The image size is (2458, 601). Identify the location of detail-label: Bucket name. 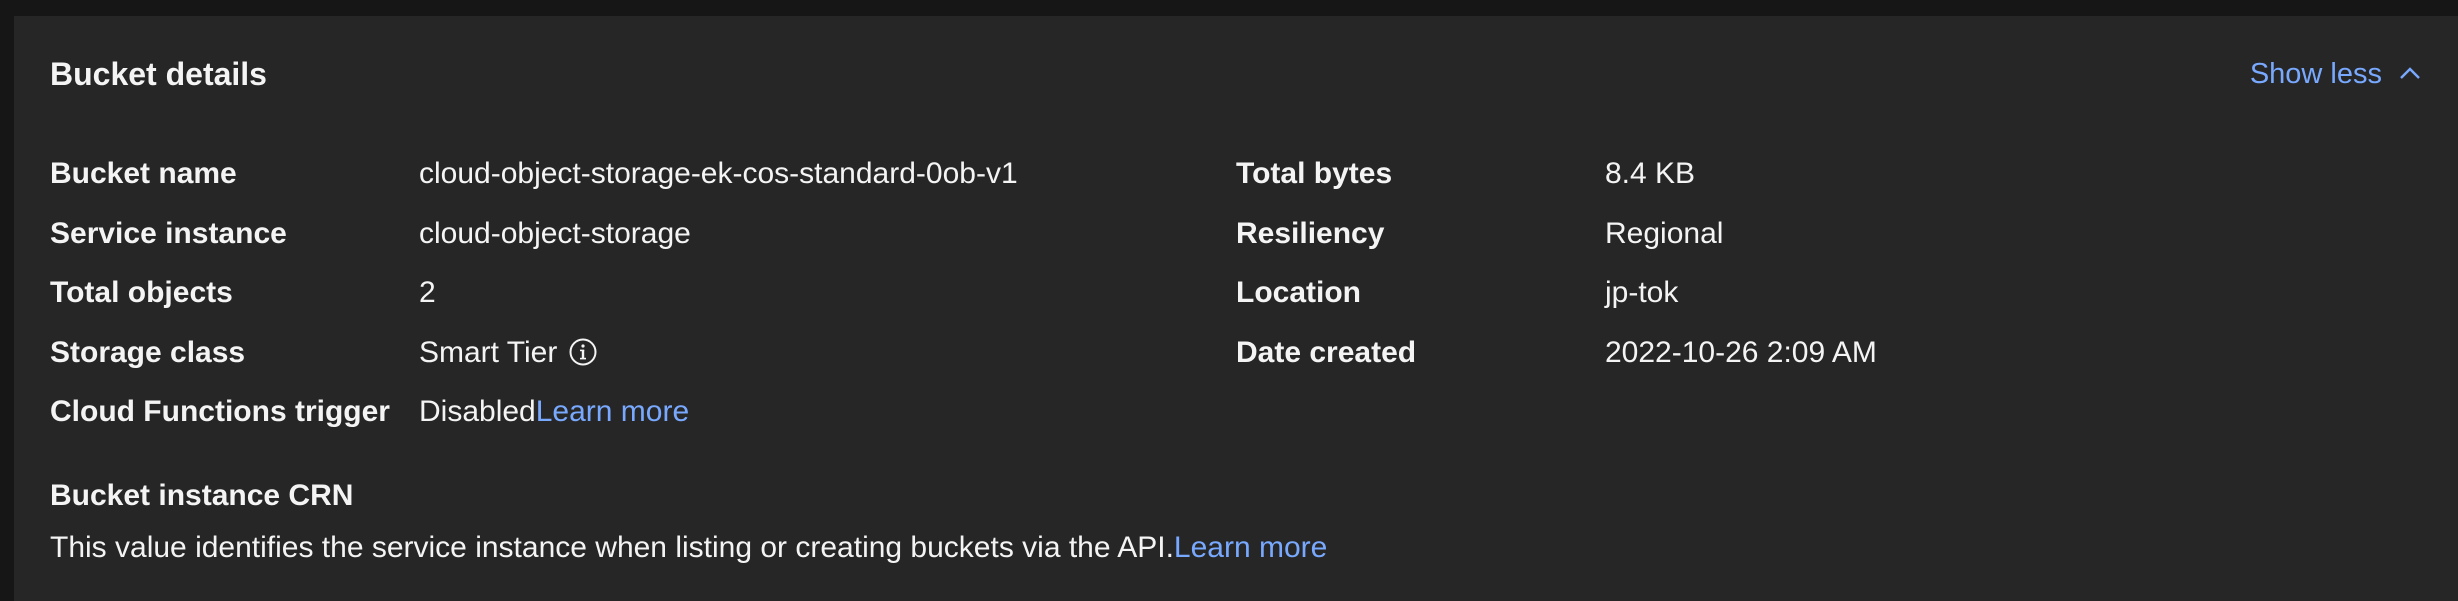
(143, 173).